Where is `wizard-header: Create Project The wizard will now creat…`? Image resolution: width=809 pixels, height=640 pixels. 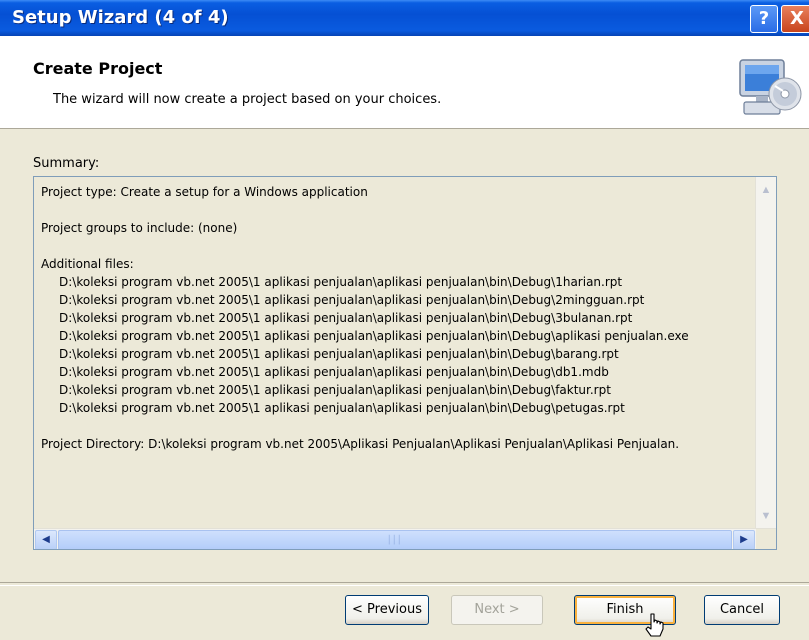
wizard-header: Create Project The wizard will now creat… is located at coordinates (404, 82).